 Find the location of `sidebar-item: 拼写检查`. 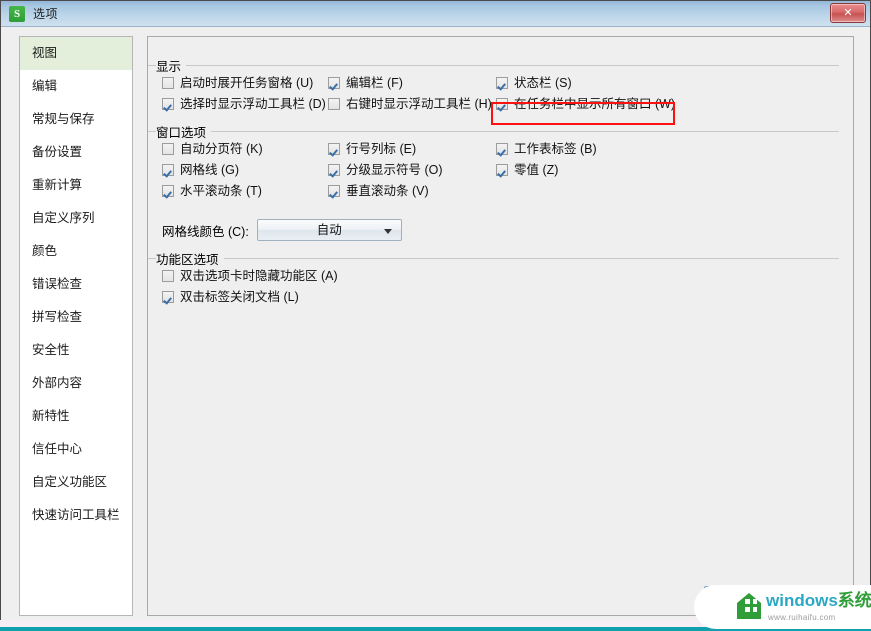

sidebar-item: 拼写检查 is located at coordinates (76, 317).